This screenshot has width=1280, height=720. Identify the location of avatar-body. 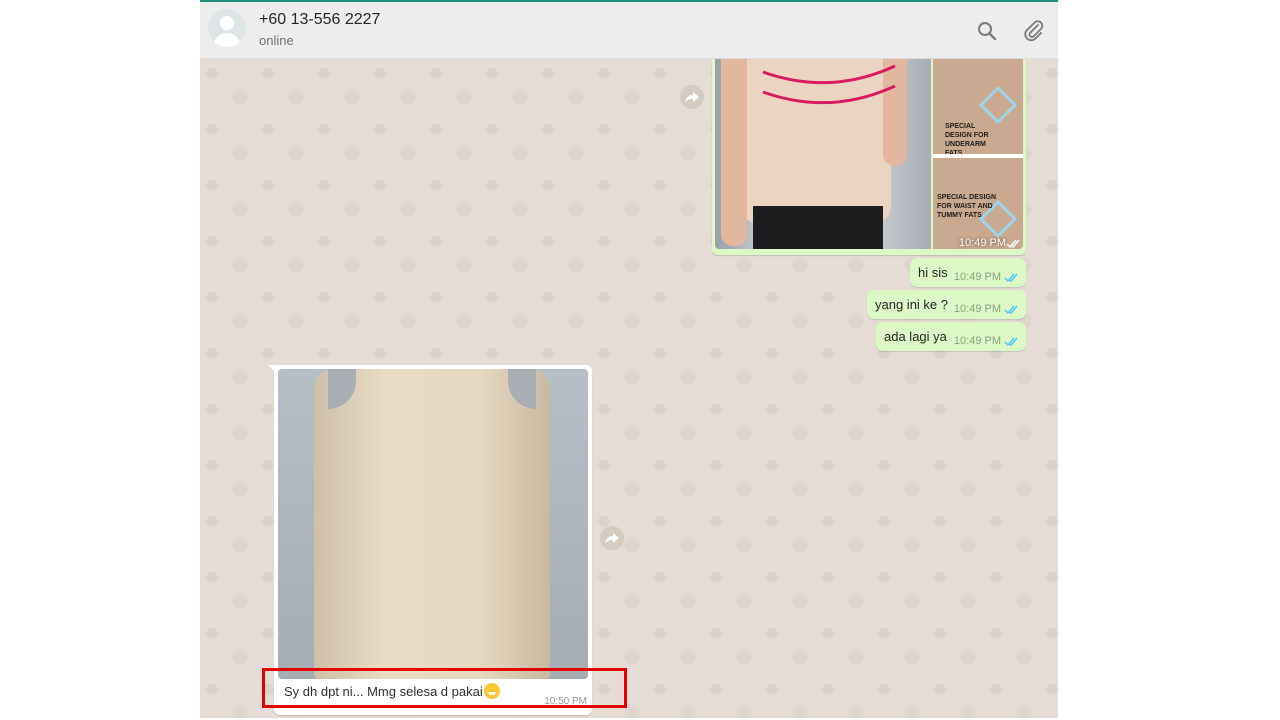
(227, 40).